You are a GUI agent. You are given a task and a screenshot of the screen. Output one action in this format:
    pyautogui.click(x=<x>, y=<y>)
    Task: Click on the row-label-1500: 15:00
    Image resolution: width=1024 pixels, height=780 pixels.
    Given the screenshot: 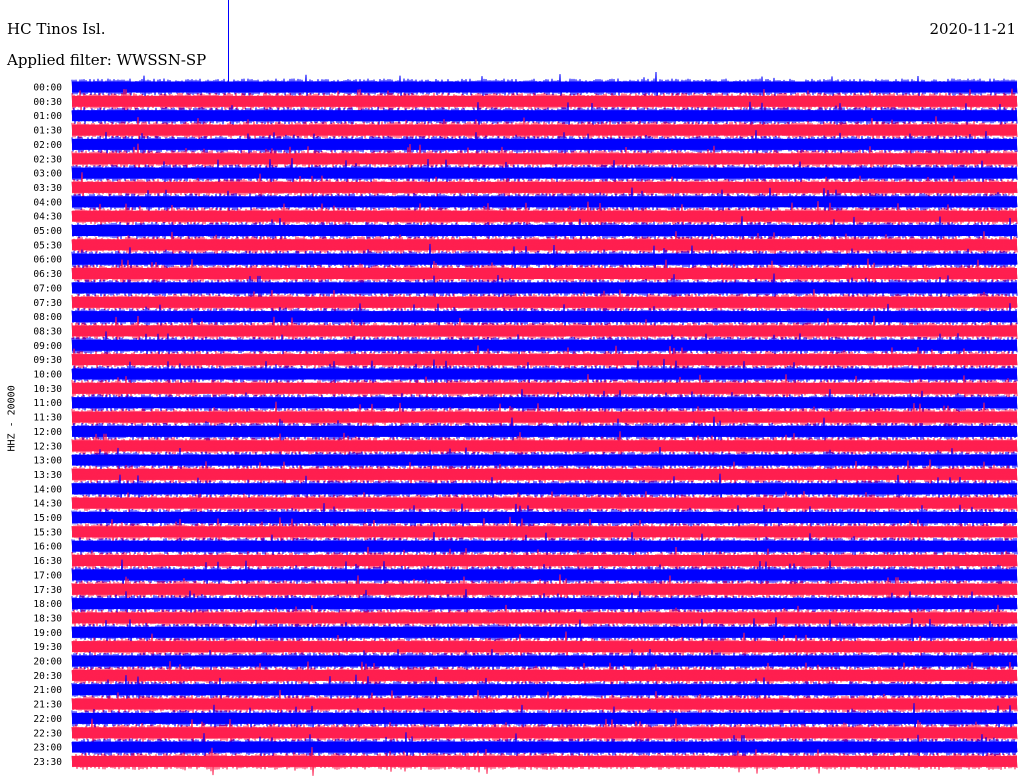 What is the action you would take?
    pyautogui.click(x=47, y=518)
    